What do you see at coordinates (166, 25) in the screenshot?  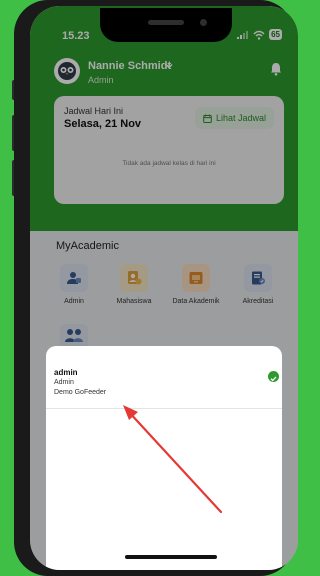 I see `notch` at bounding box center [166, 25].